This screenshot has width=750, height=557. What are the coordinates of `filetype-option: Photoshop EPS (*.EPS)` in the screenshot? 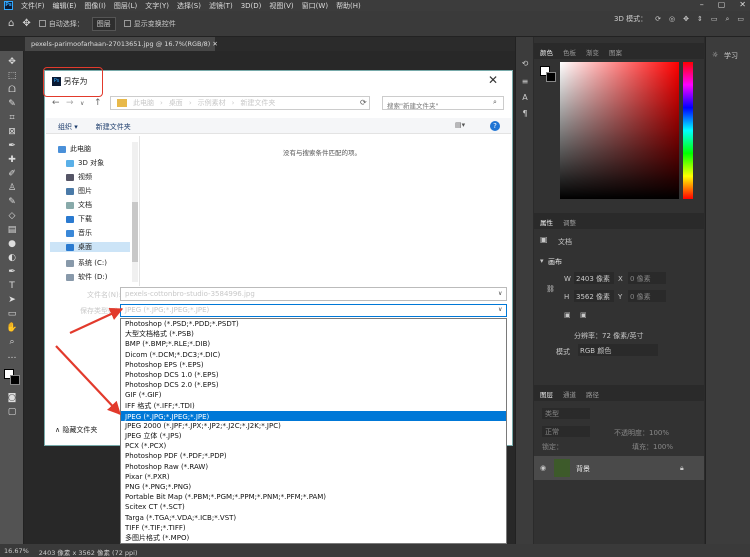 It's located at (313, 365).